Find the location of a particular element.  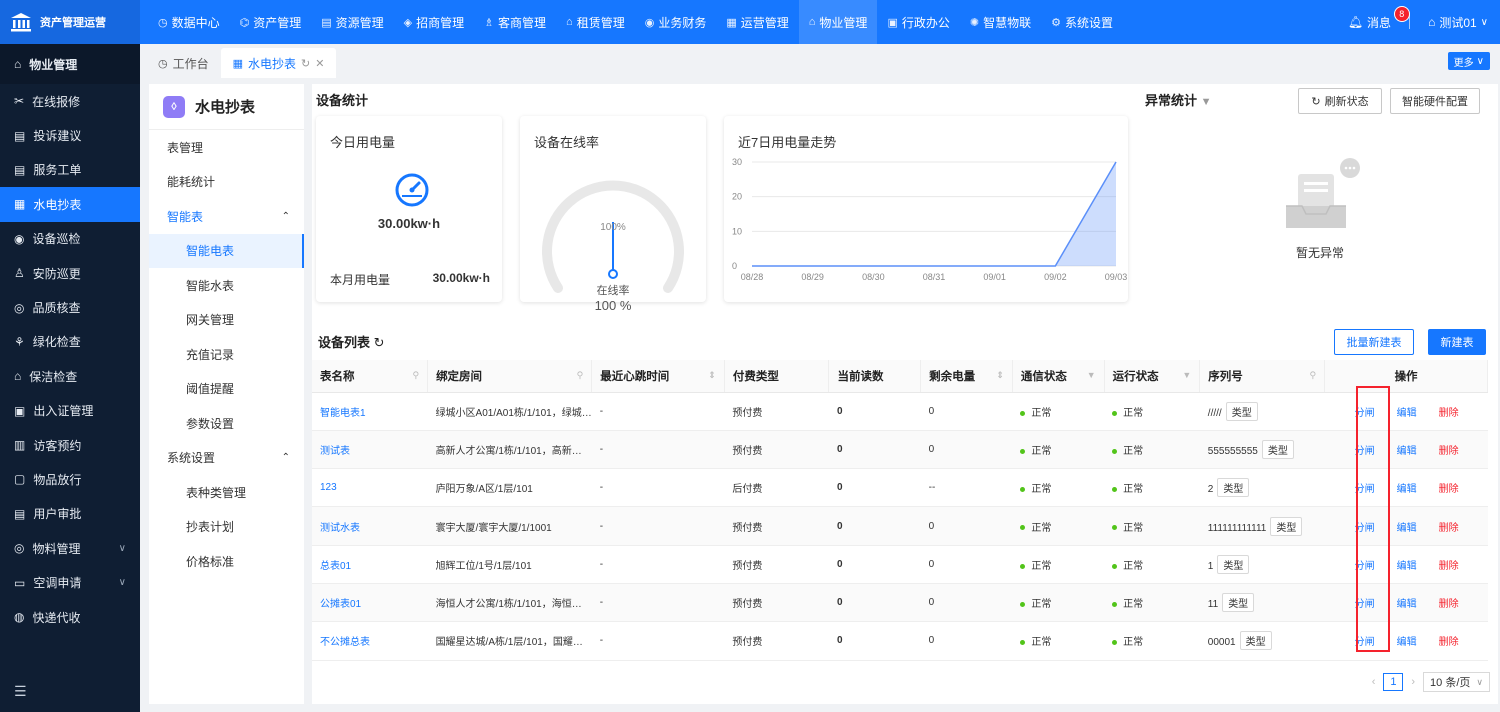

meter-name-link: 不公摊总表 is located at coordinates (370, 641).